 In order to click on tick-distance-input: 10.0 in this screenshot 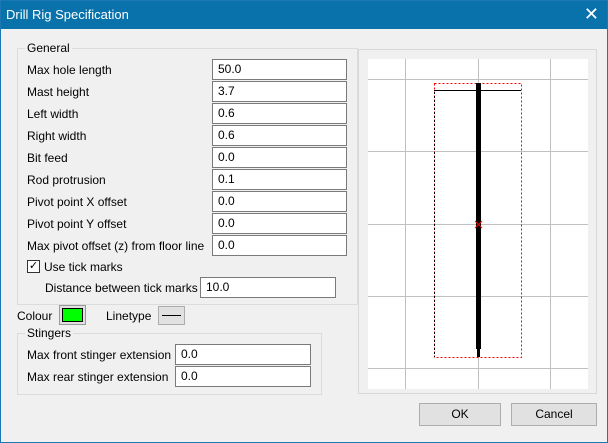, I will do `click(268, 287)`.